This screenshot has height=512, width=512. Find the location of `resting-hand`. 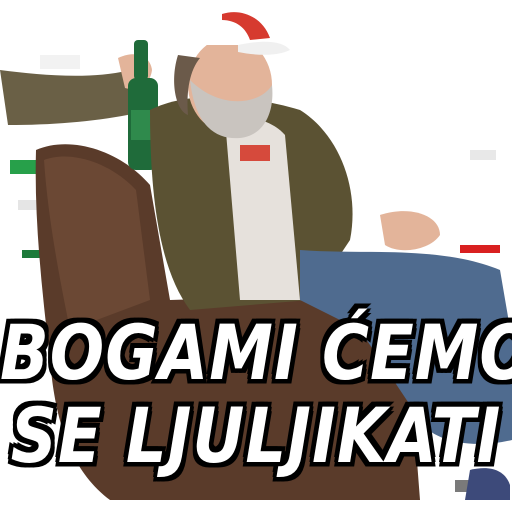

resting-hand is located at coordinates (410, 231).